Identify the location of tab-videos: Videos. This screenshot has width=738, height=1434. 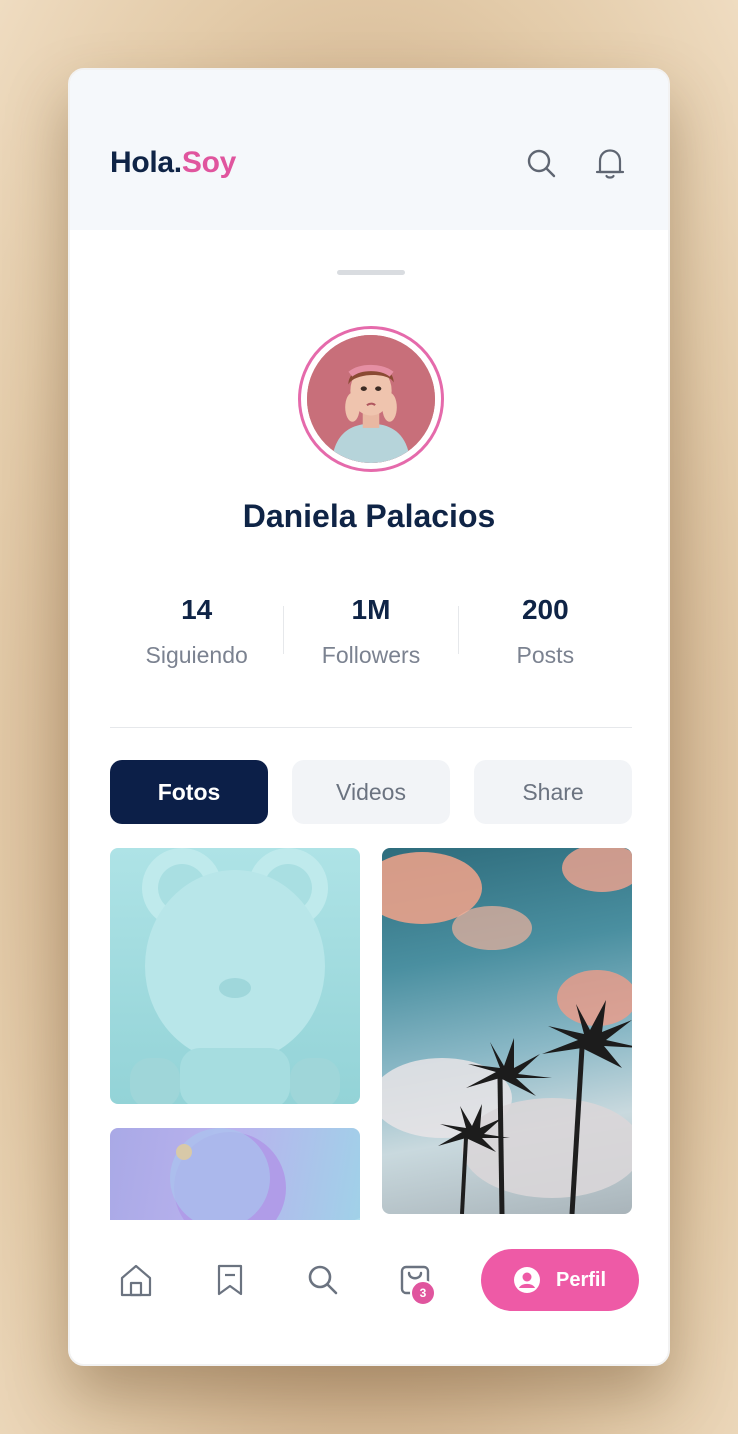
(371, 792).